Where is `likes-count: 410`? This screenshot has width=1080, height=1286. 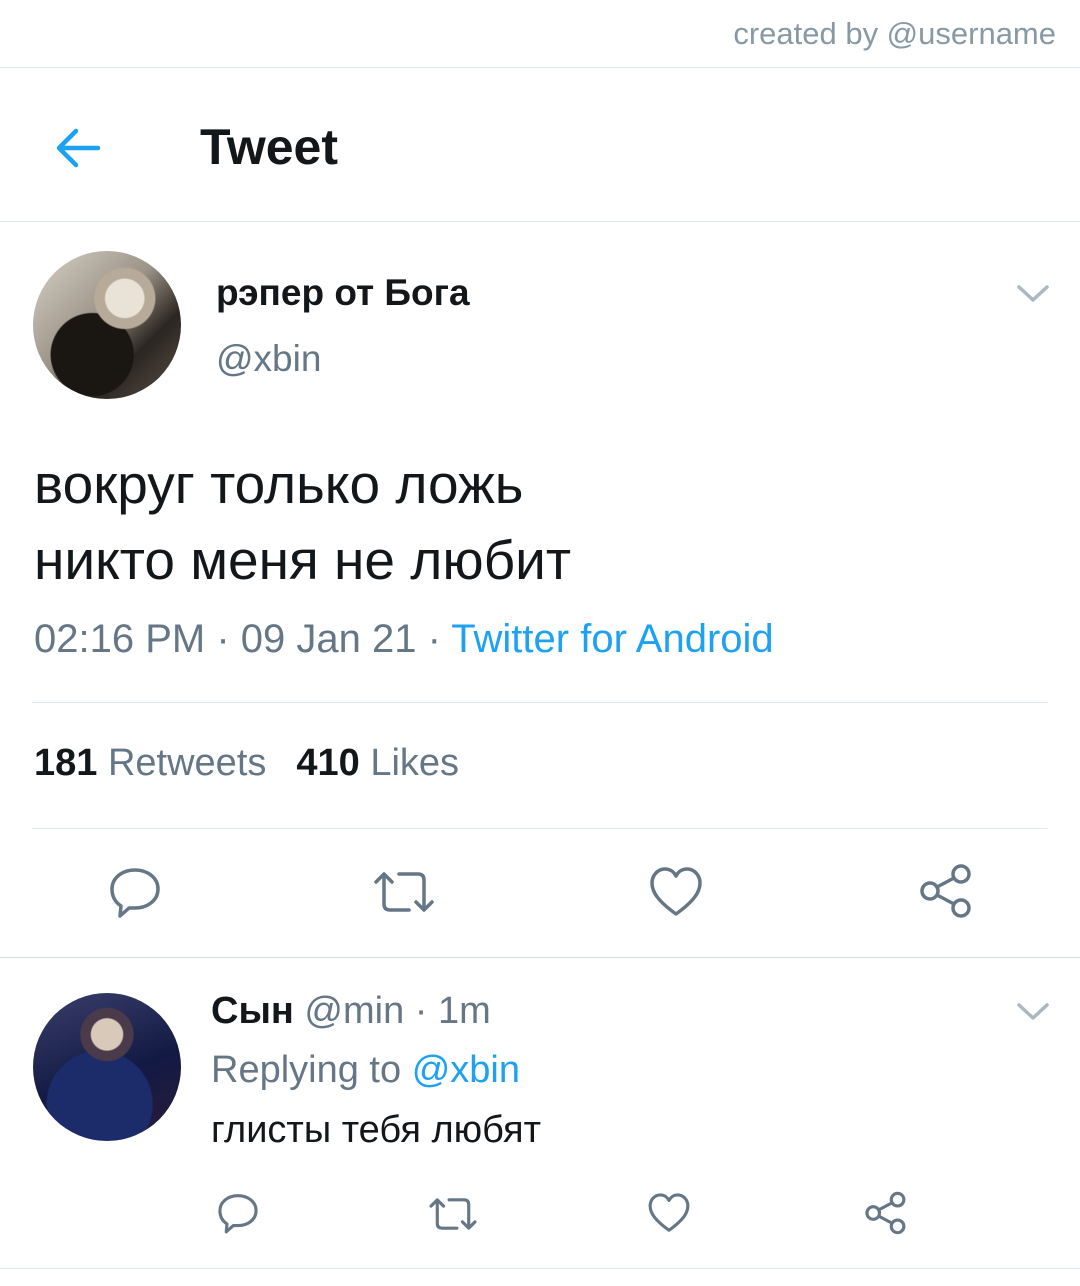 likes-count: 410 is located at coordinates (328, 763).